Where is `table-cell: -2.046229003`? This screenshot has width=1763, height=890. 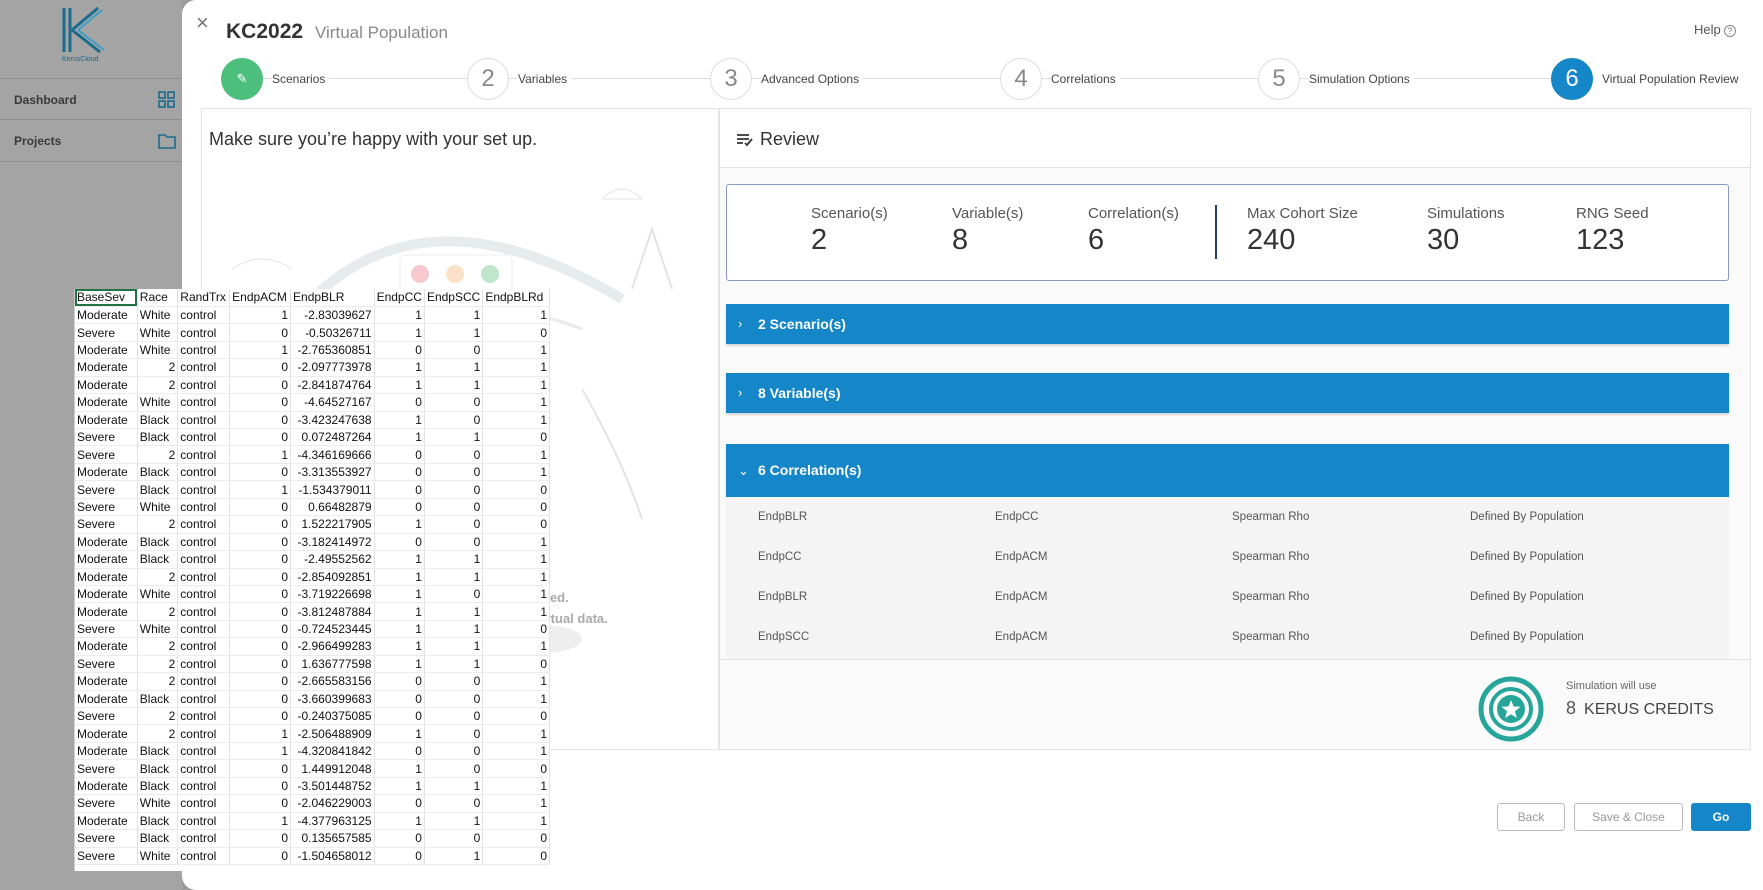
table-cell: -2.046229003 is located at coordinates (332, 803).